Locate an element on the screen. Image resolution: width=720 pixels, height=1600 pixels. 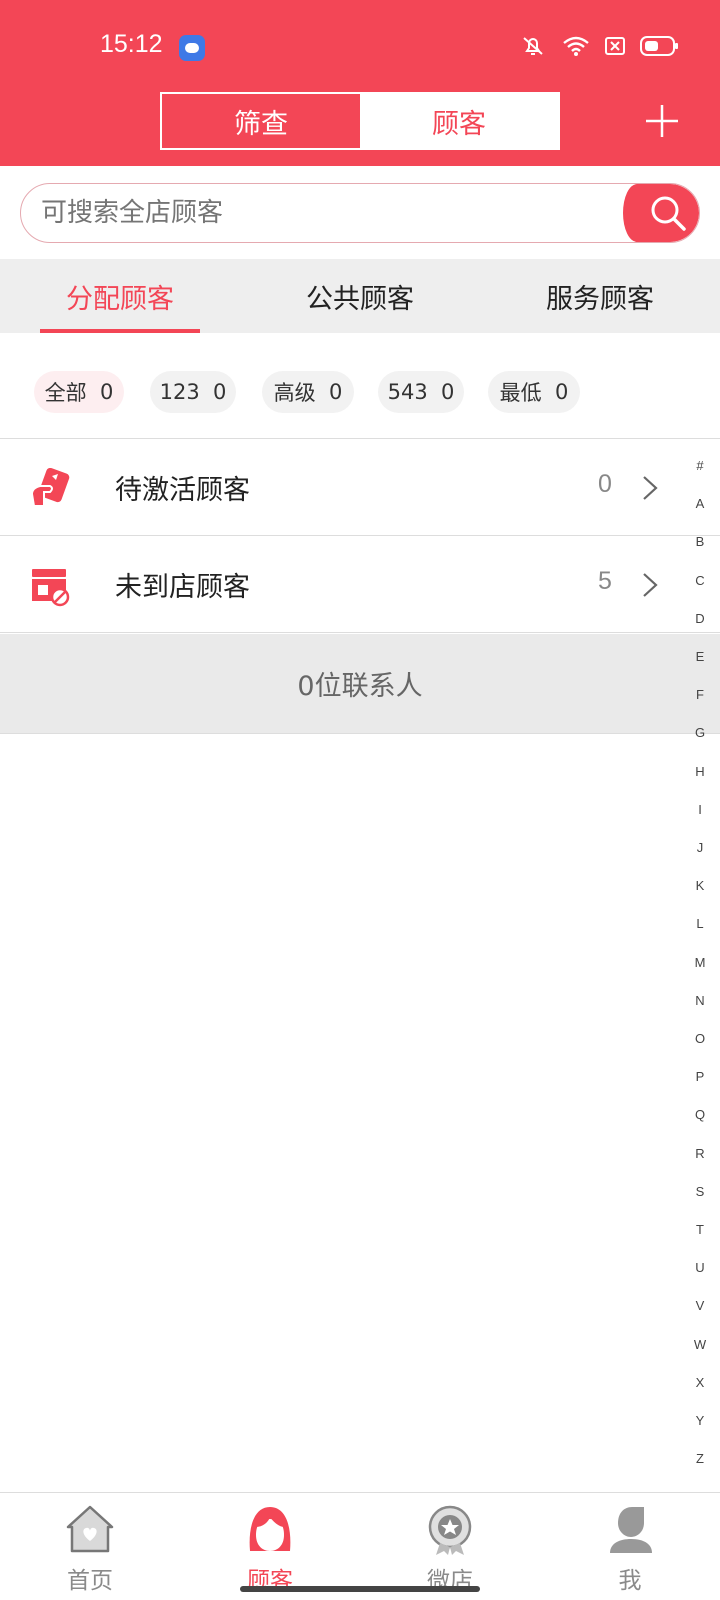
header: 15:12 筛查 顾客 is located at coordinates (360, 83).